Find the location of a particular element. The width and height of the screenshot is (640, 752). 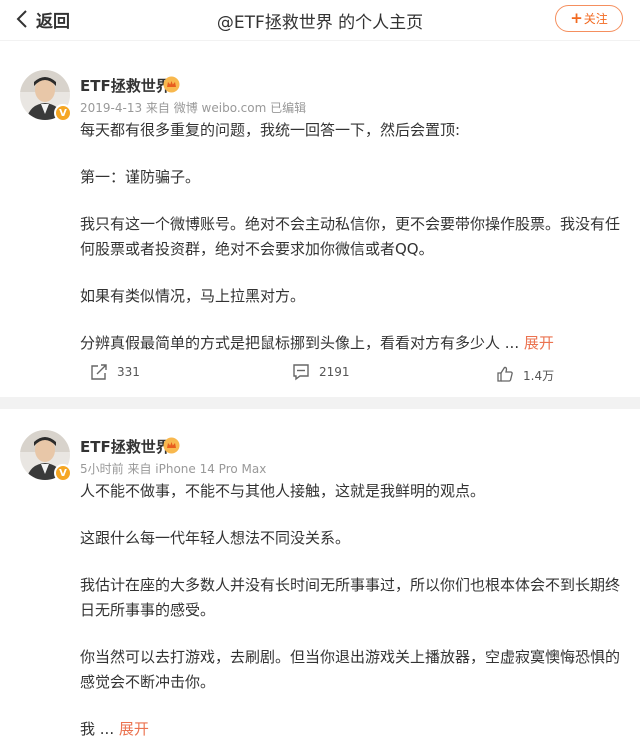

comment-button: 2191 is located at coordinates (321, 372).